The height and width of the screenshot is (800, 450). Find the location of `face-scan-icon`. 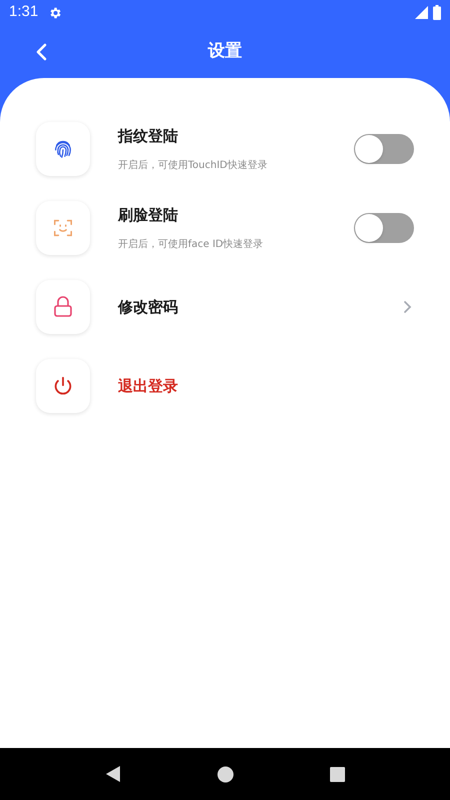

face-scan-icon is located at coordinates (63, 228).